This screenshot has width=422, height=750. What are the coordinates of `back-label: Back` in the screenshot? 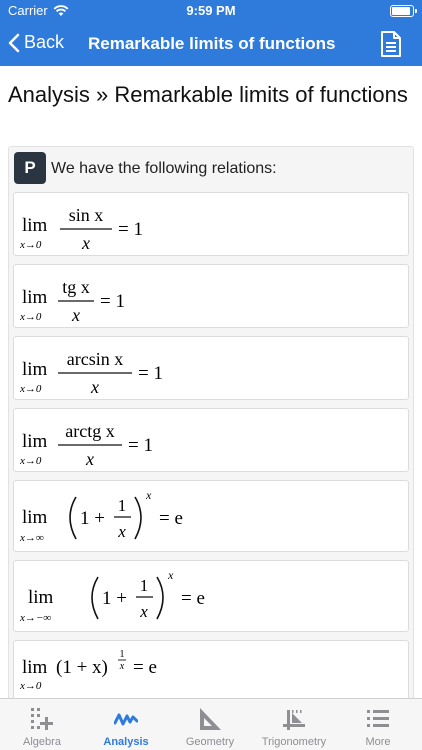 It's located at (44, 42).